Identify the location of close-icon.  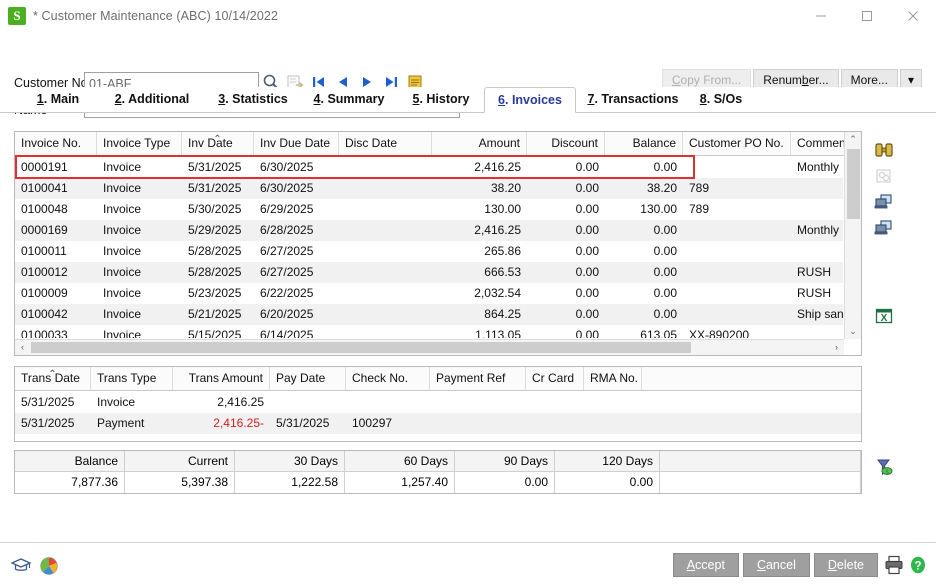
(913, 15).